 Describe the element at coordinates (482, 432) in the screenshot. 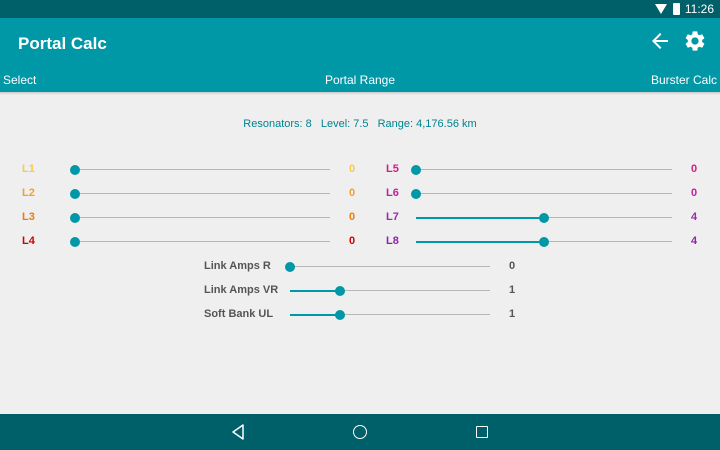

I see `nav-recents-icon` at that location.